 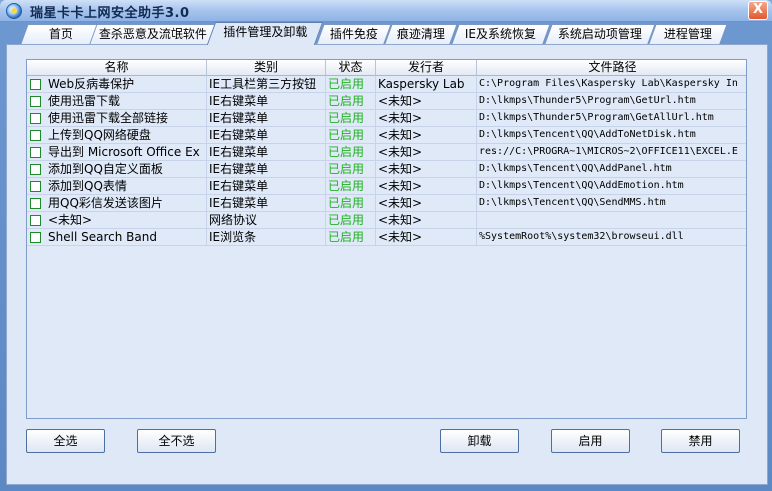 What do you see at coordinates (426, 68) in the screenshot?
I see `column-header-publisher: 发行者` at bounding box center [426, 68].